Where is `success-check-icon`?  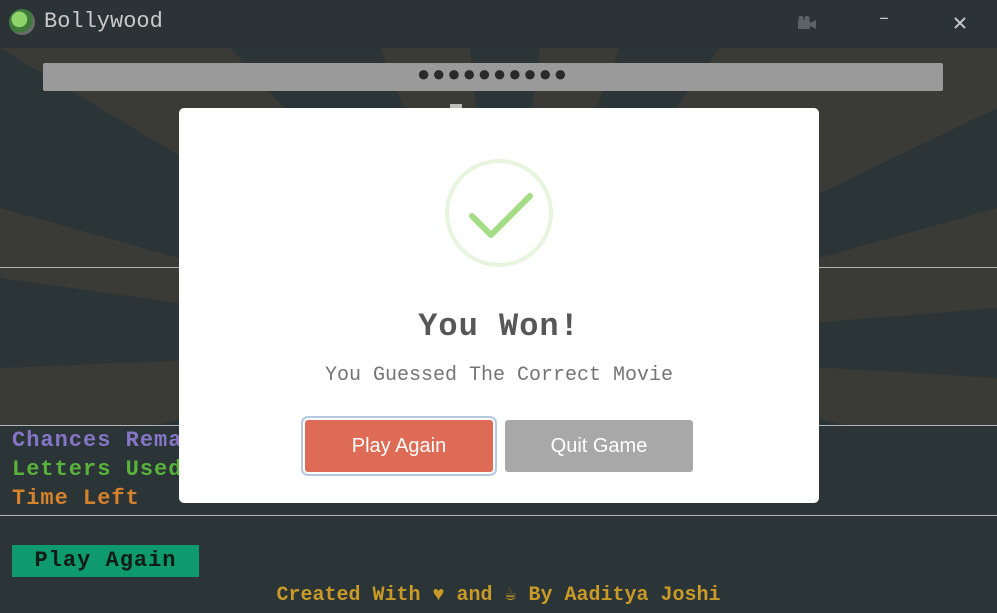
success-check-icon is located at coordinates (499, 213).